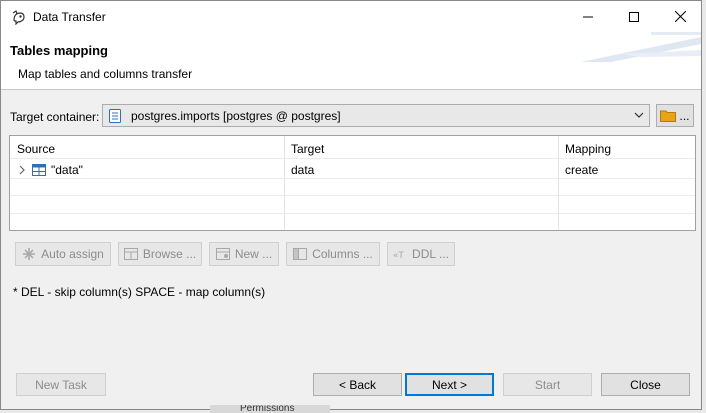  I want to click on expand-arrow-icon, so click(22, 170).